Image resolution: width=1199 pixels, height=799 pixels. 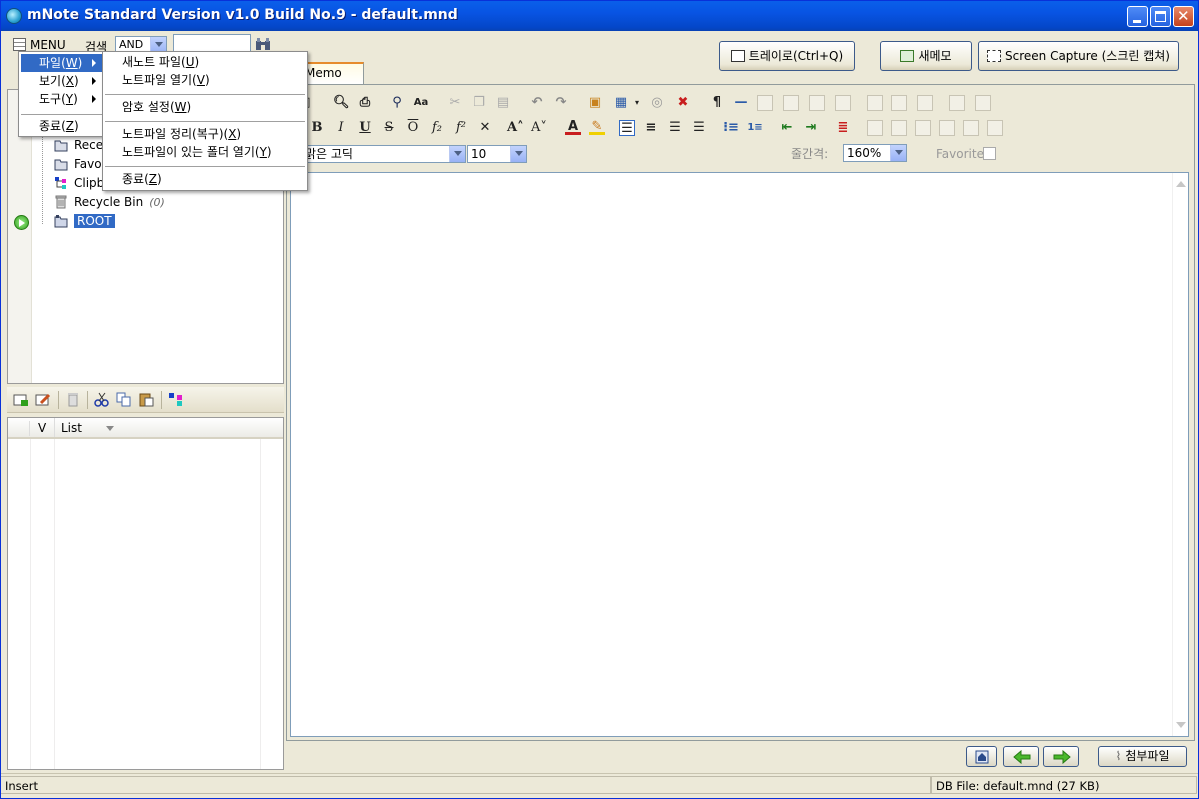 I want to click on screen-capture-button: Screen Capture (스크린 캡쳐), so click(x=1078, y=56).